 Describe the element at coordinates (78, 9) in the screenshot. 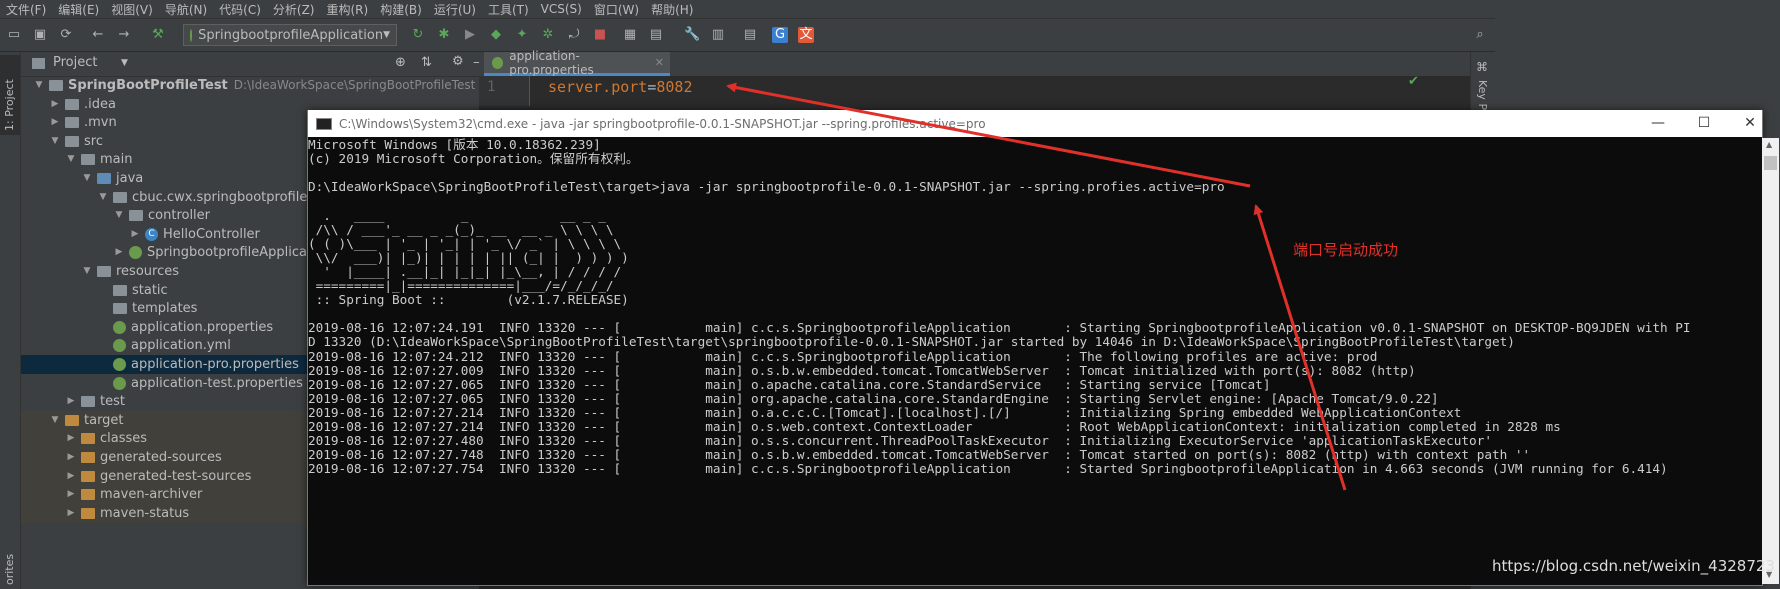

I see `menu-item: 编辑(E)` at that location.